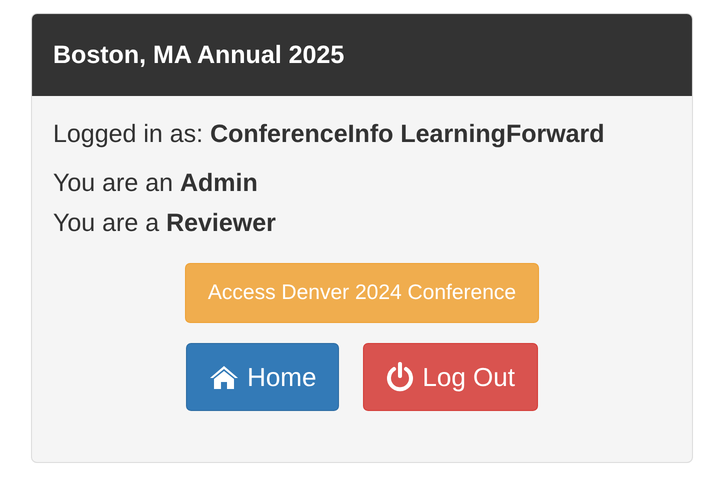 This screenshot has height=504, width=718. What do you see at coordinates (329, 134) in the screenshot?
I see `login-text: Logged in as: ConferenceInfo LearningForward` at bounding box center [329, 134].